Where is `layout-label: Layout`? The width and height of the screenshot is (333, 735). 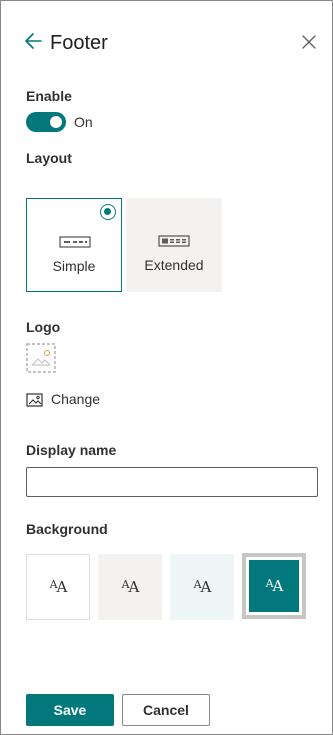 layout-label: Layout is located at coordinates (49, 158).